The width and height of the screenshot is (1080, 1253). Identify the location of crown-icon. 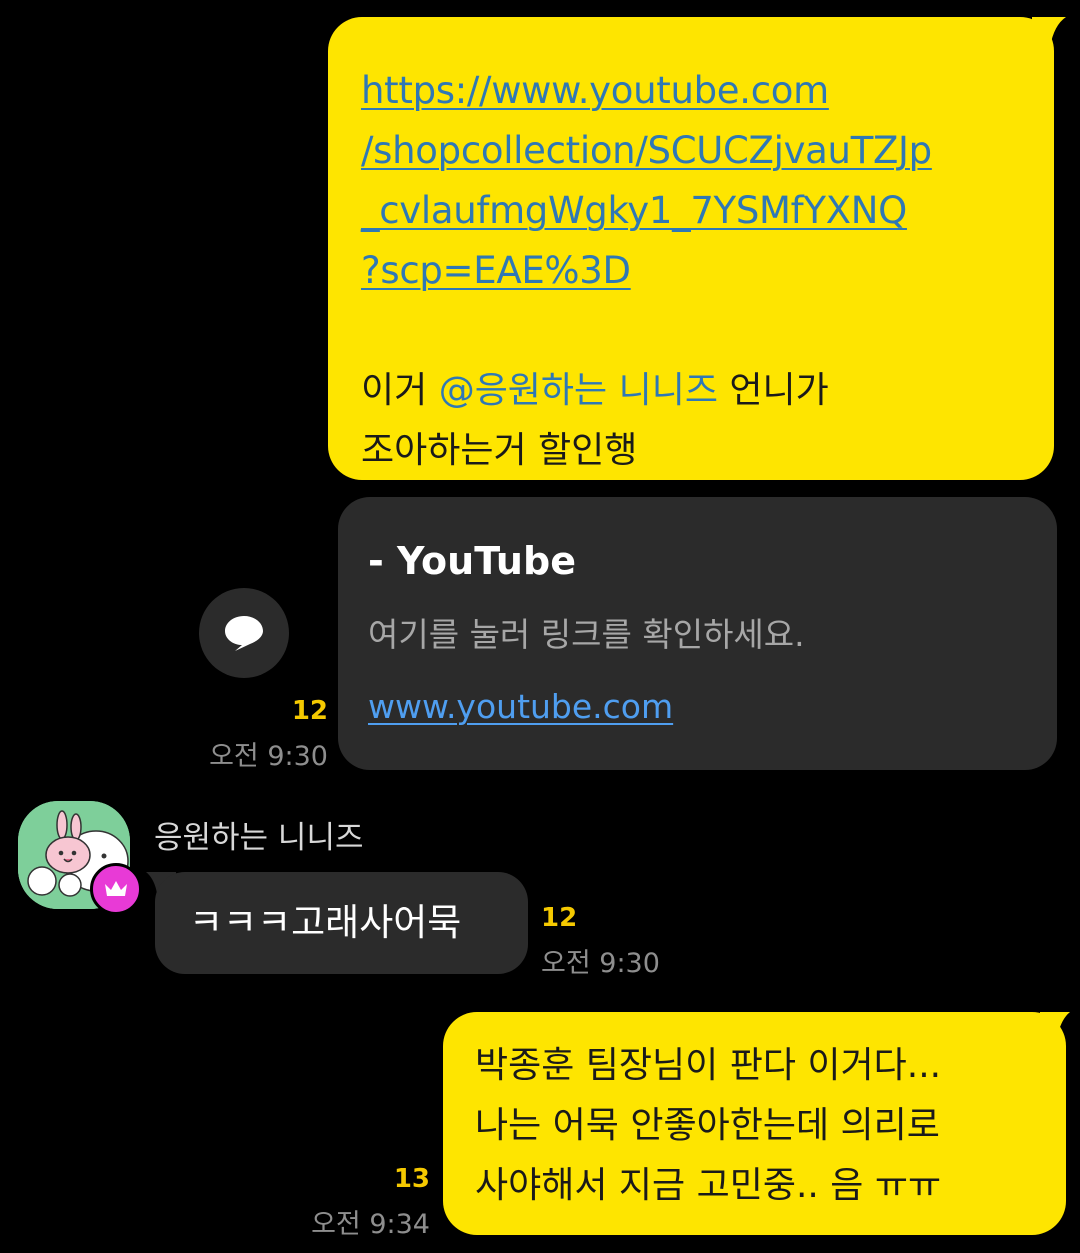
(116, 888).